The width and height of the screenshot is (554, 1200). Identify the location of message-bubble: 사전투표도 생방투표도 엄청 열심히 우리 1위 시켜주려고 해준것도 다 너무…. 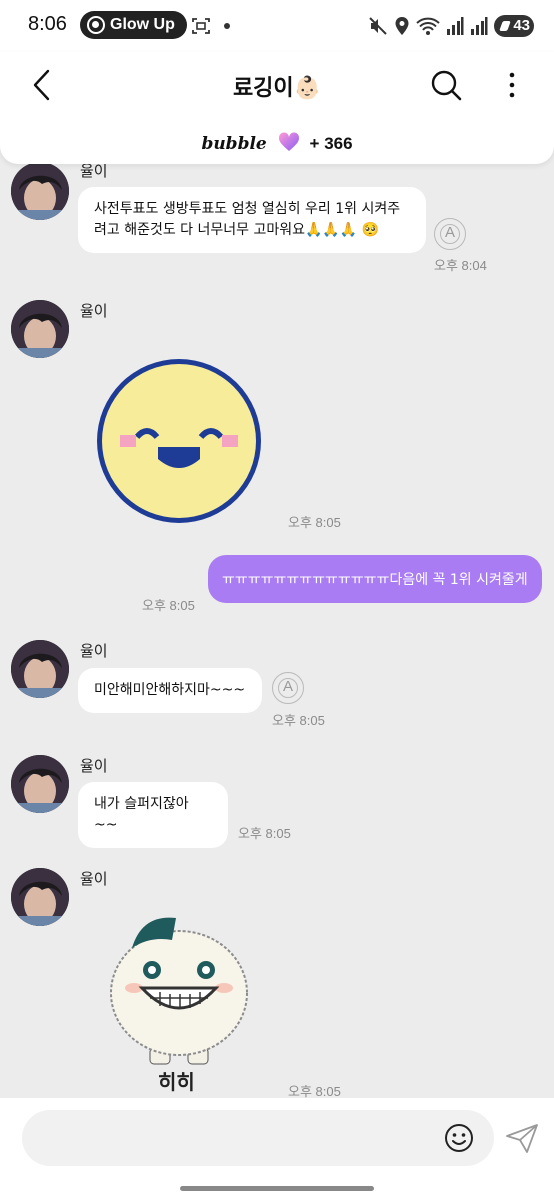
(252, 220).